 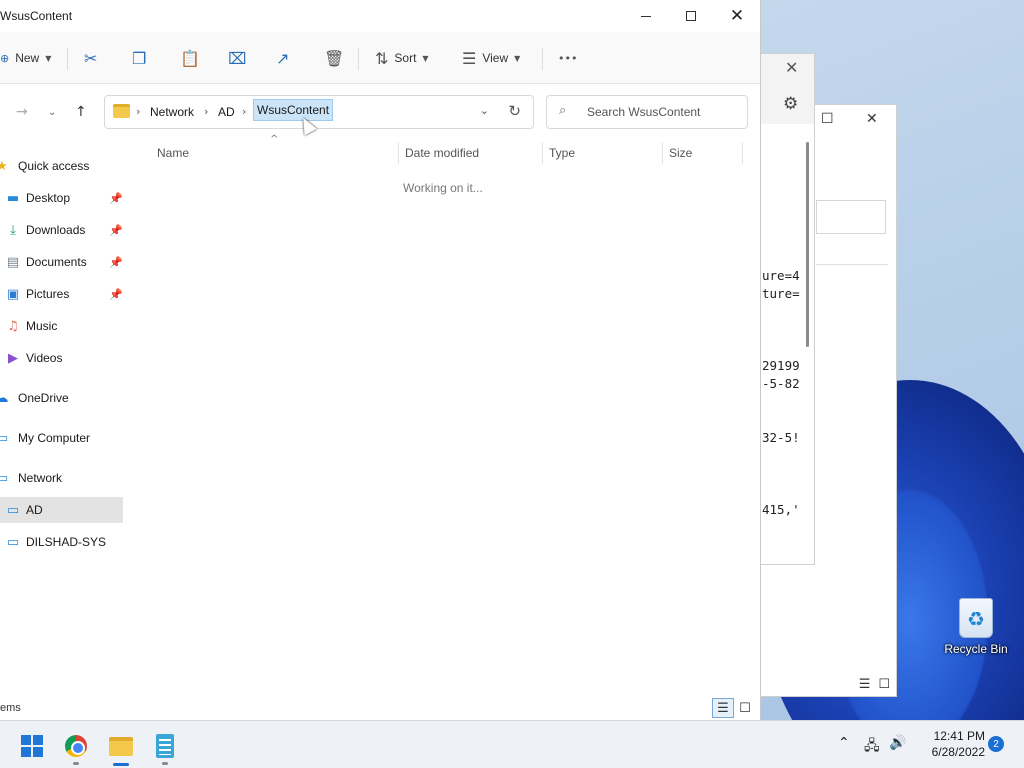 What do you see at coordinates (61, 510) in the screenshot?
I see `sidebar-item-ad: ▭ AD` at bounding box center [61, 510].